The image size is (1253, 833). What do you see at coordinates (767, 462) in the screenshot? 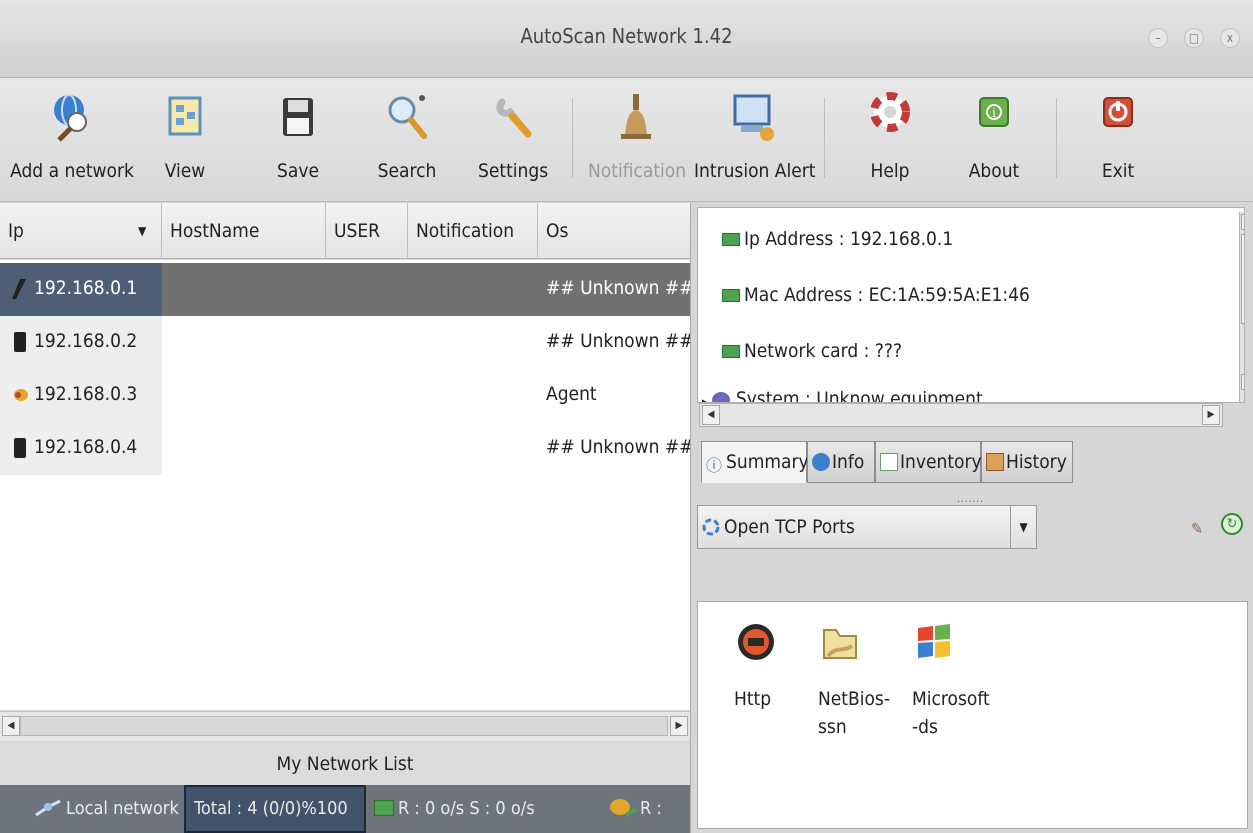
I see `tab-label: Summary` at bounding box center [767, 462].